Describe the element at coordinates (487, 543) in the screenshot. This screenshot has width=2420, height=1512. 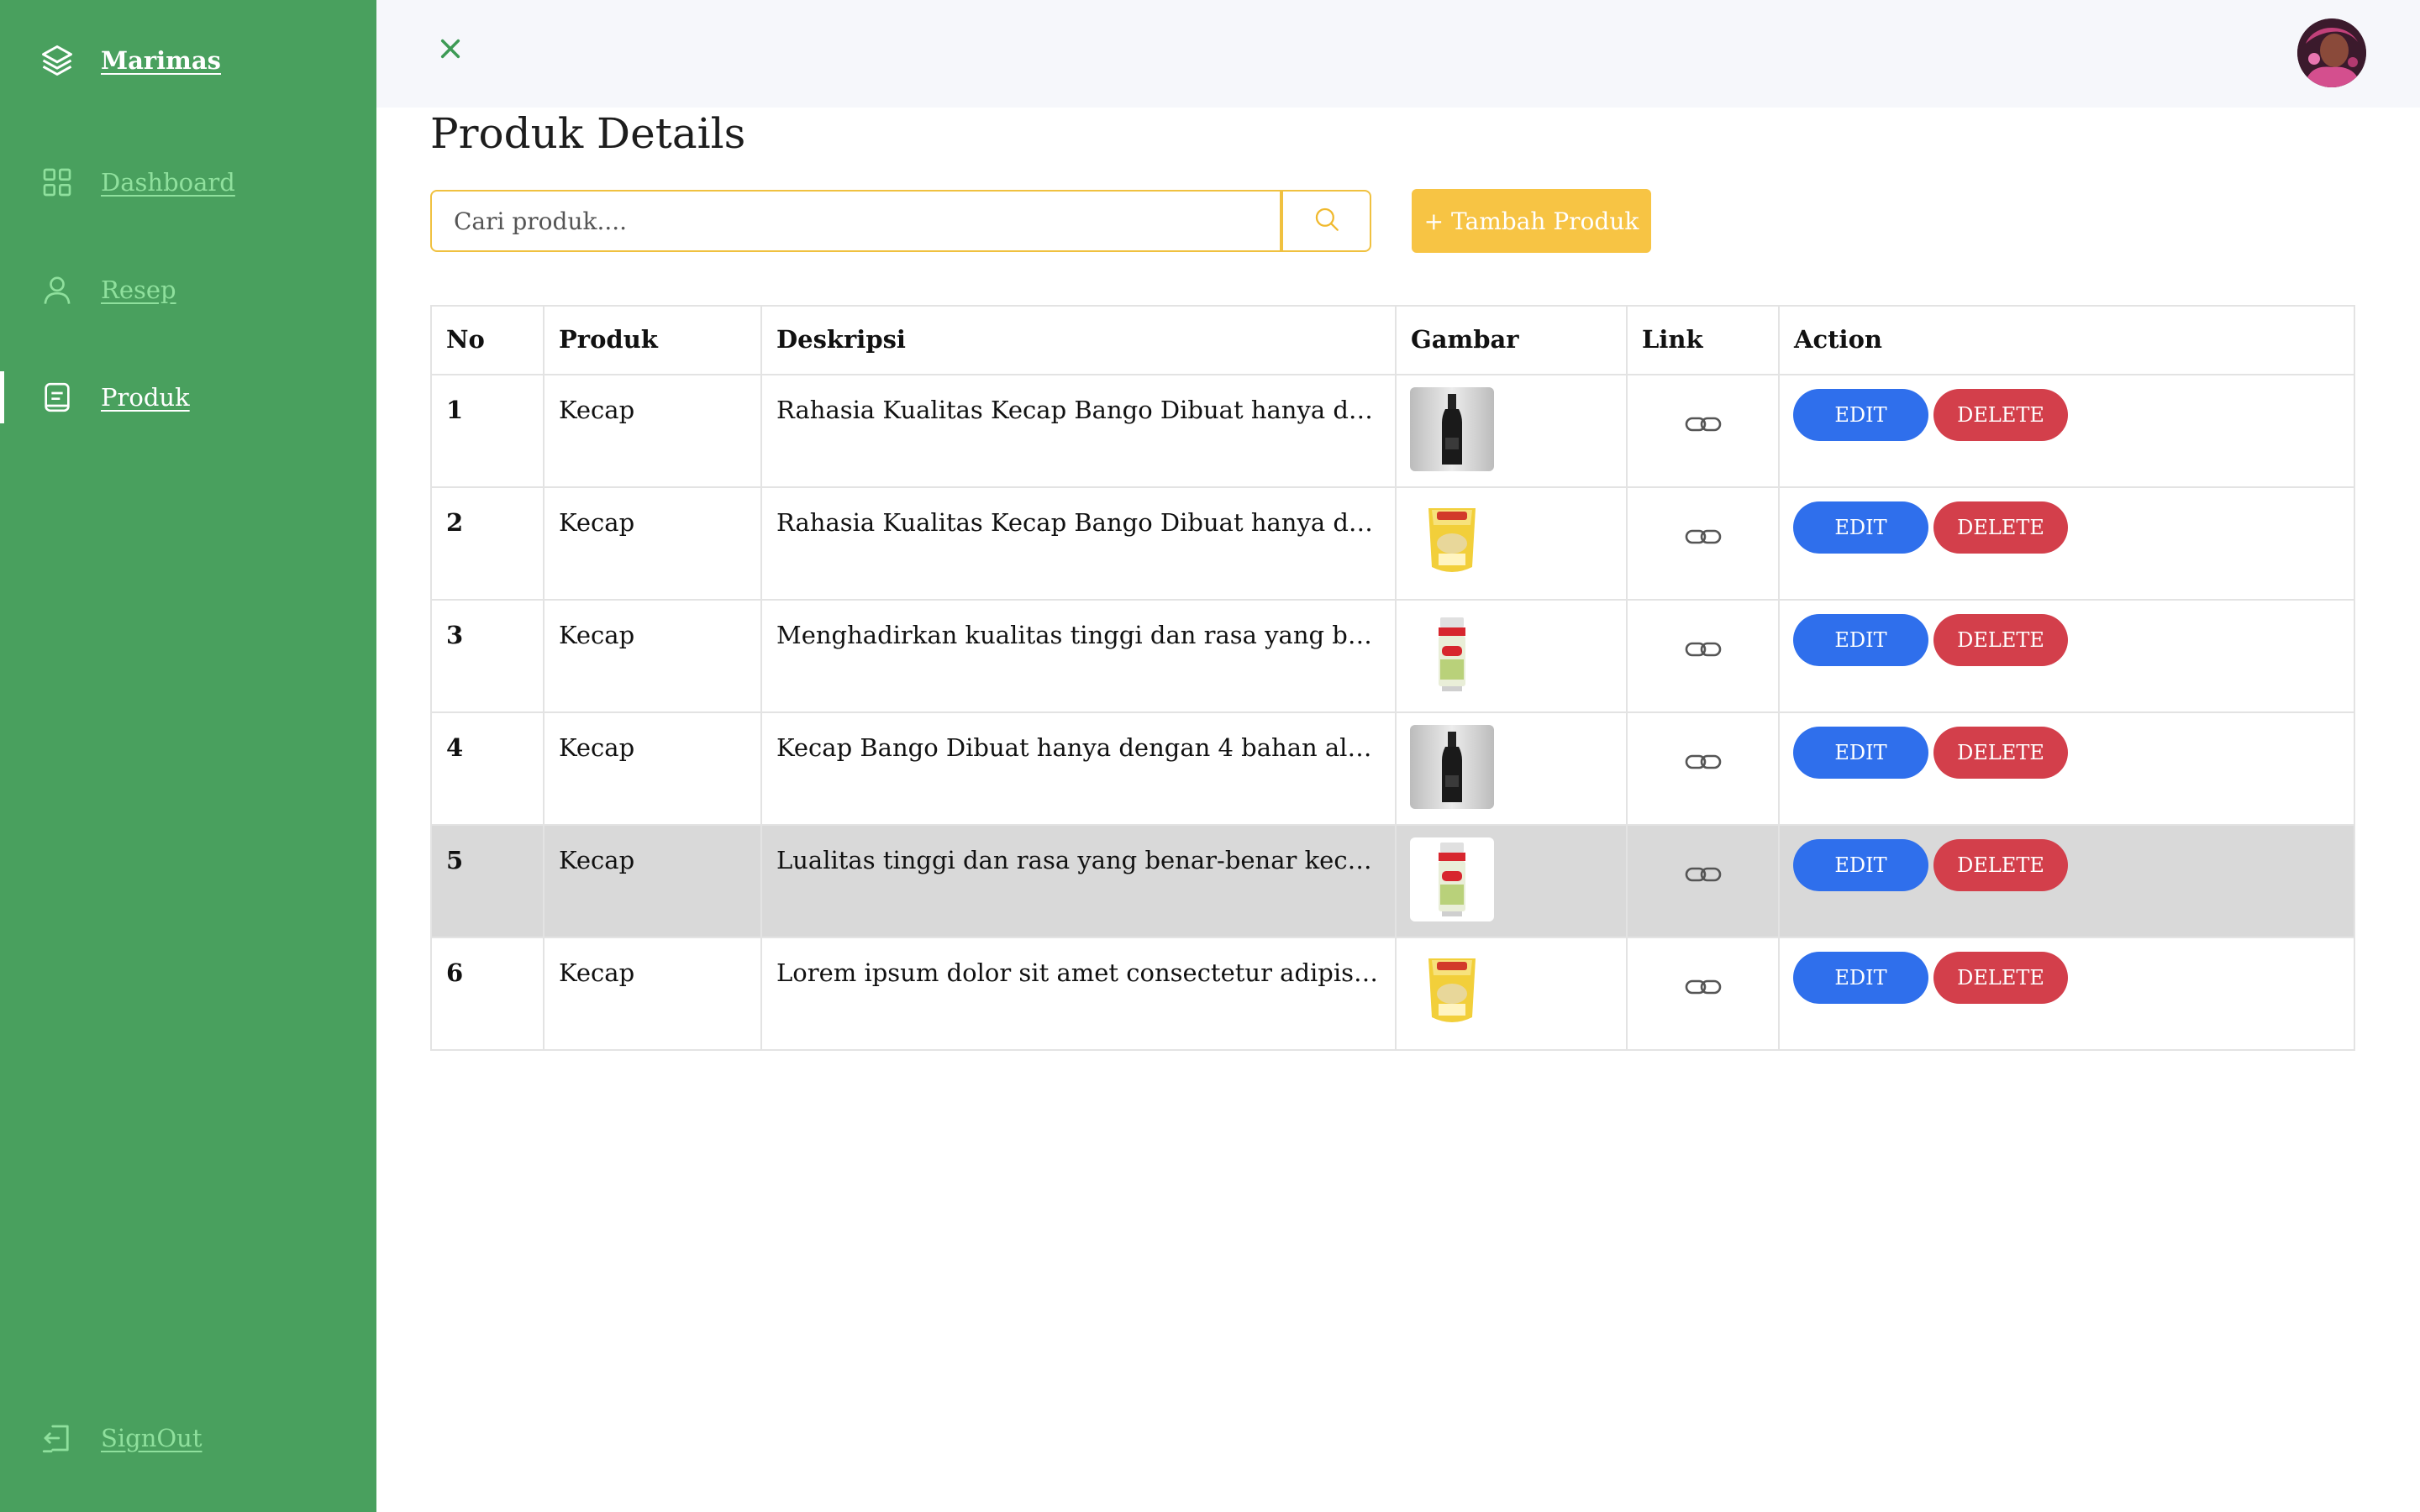
I see `row-number: 2` at that location.